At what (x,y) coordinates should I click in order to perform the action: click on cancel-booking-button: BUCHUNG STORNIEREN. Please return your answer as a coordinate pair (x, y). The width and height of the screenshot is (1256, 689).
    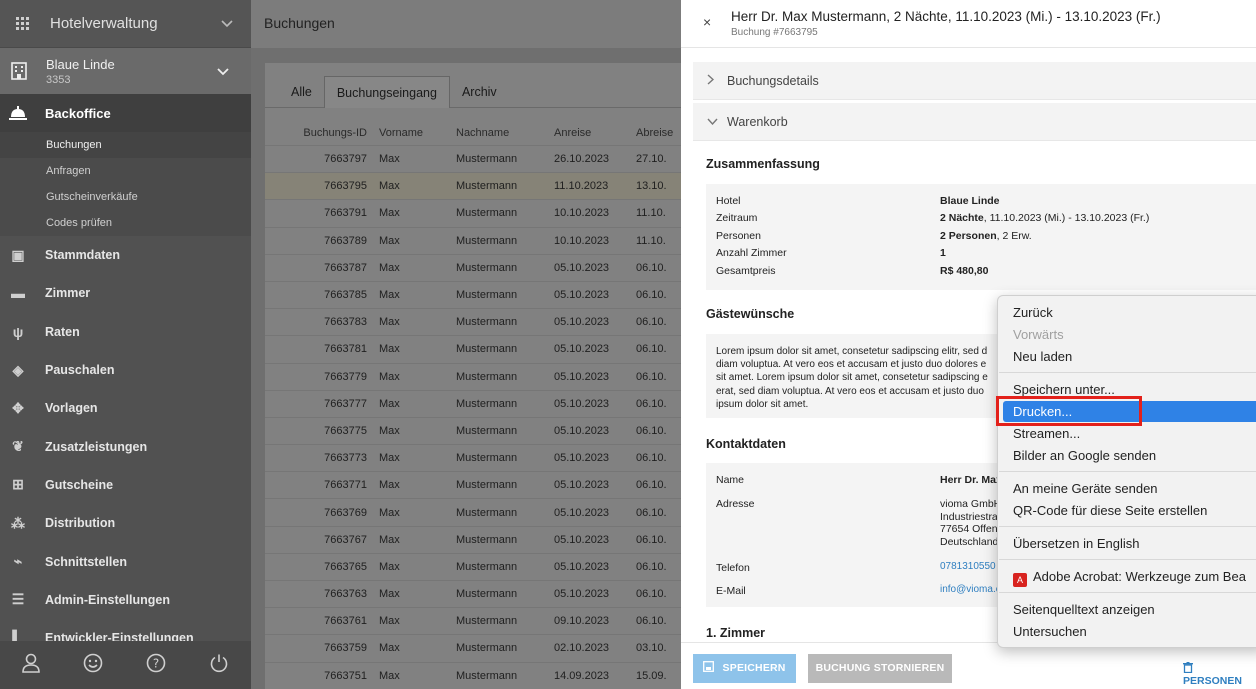
    Looking at the image, I should click on (880, 668).